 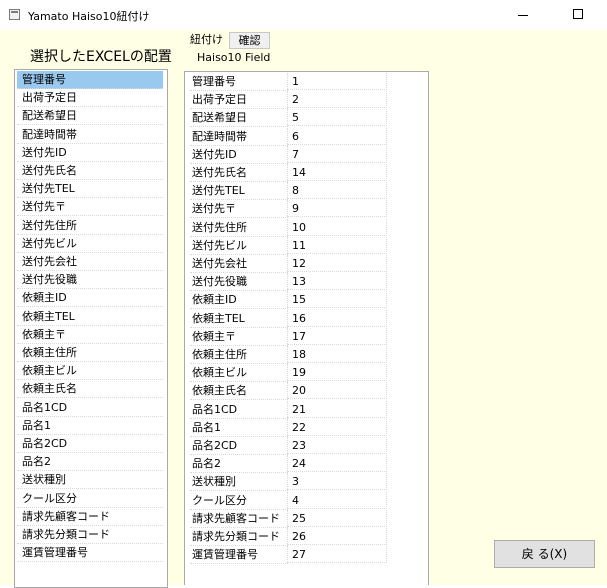 What do you see at coordinates (337, 227) in the screenshot?
I see `field-number-cell: 10` at bounding box center [337, 227].